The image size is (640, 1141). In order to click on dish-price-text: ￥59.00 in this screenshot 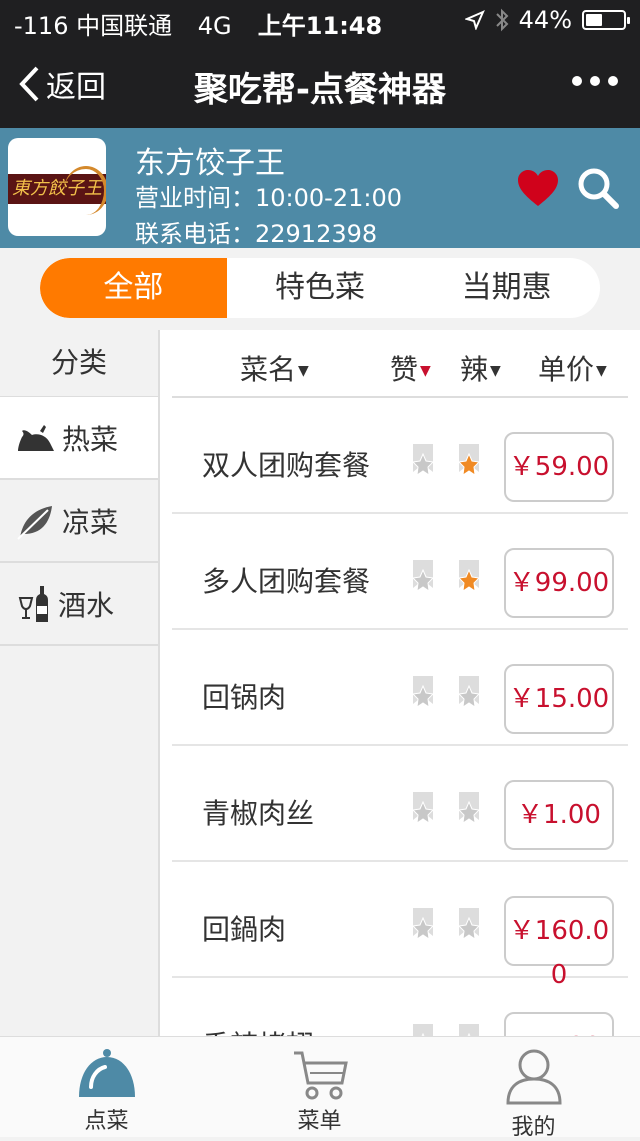, I will do `click(559, 467)`.